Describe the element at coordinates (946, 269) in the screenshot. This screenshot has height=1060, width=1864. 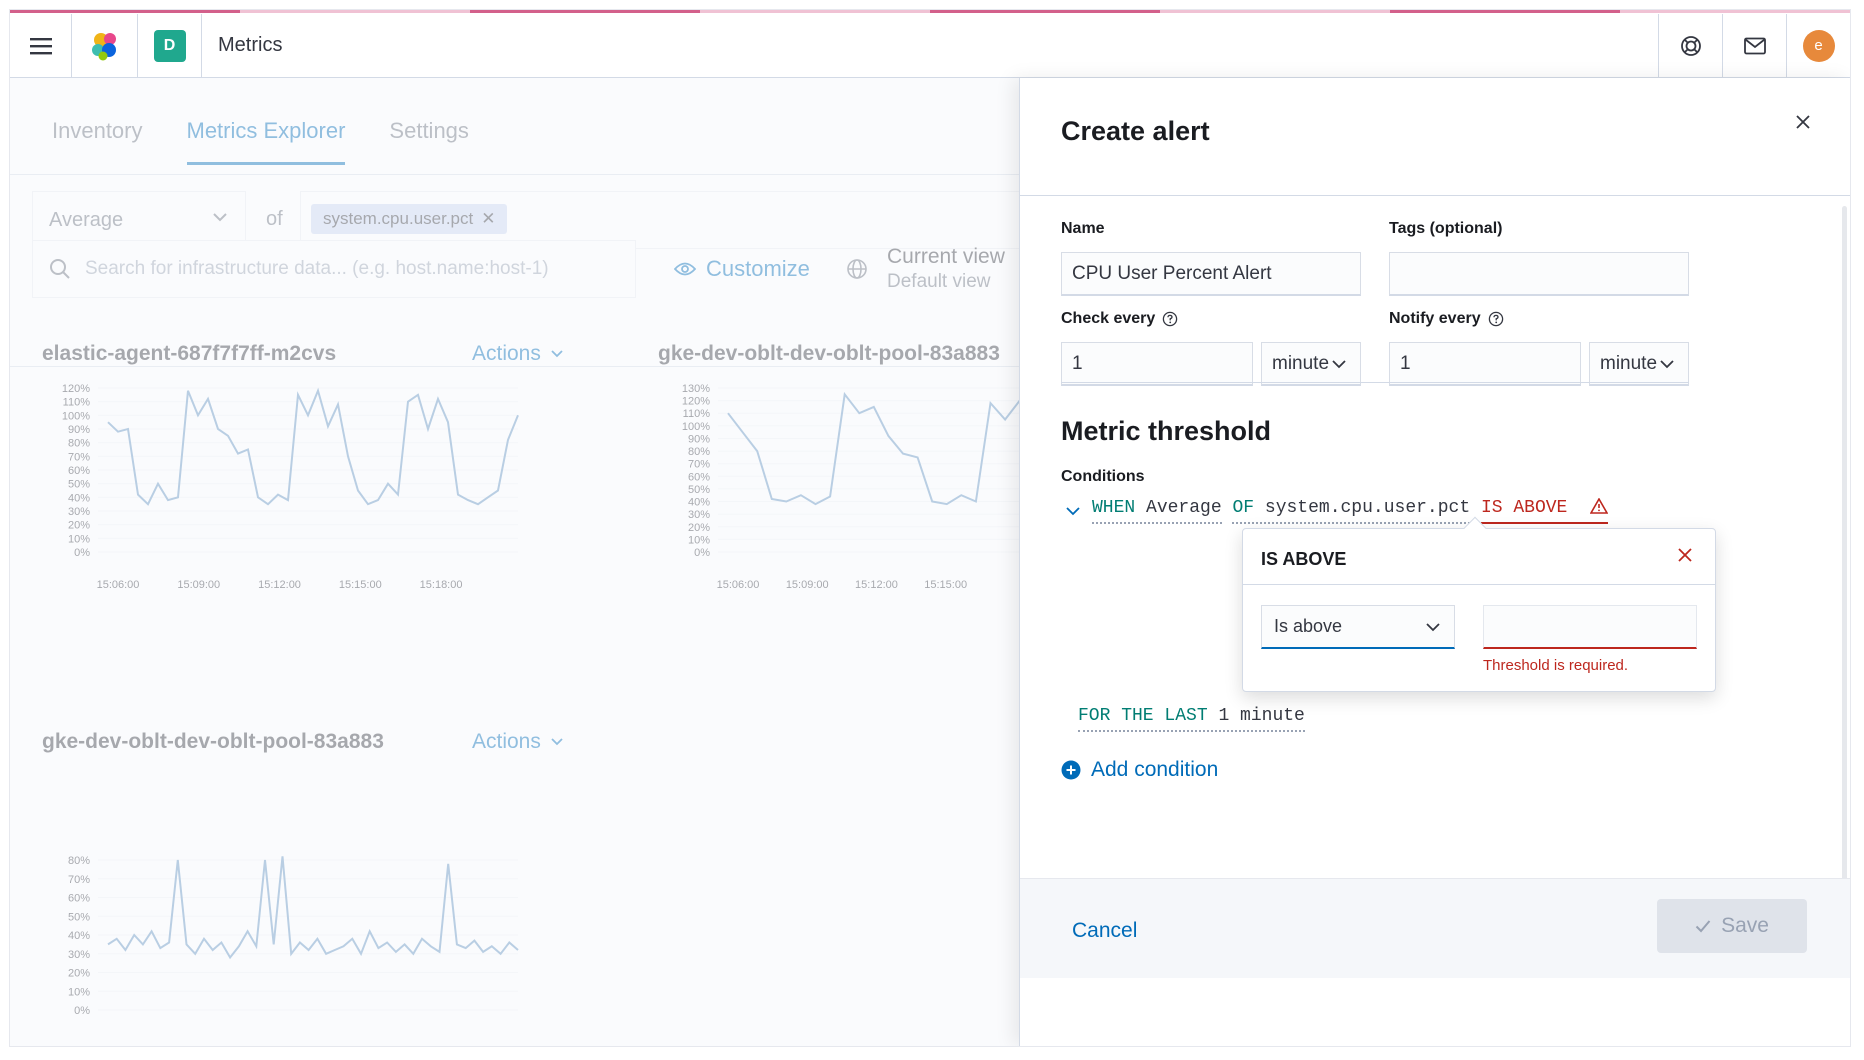
I see `view-selector: Current view Default view` at that location.